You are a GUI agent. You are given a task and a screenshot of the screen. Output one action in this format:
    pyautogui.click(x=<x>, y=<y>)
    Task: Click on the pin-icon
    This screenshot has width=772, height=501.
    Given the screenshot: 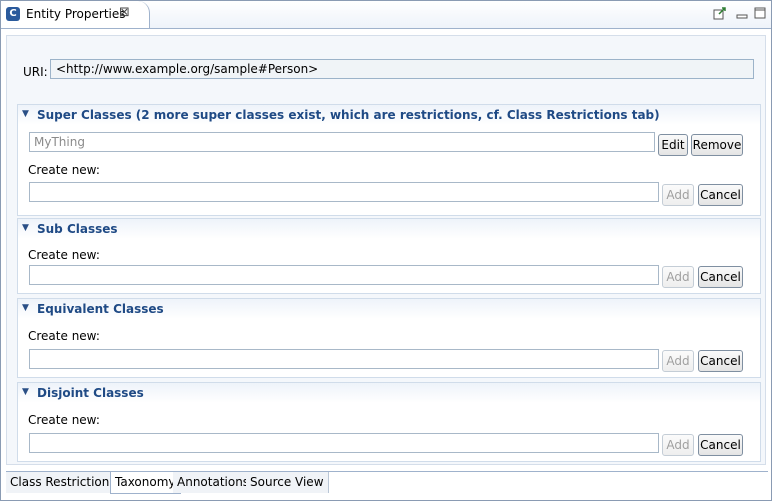 What is the action you would take?
    pyautogui.click(x=720, y=13)
    